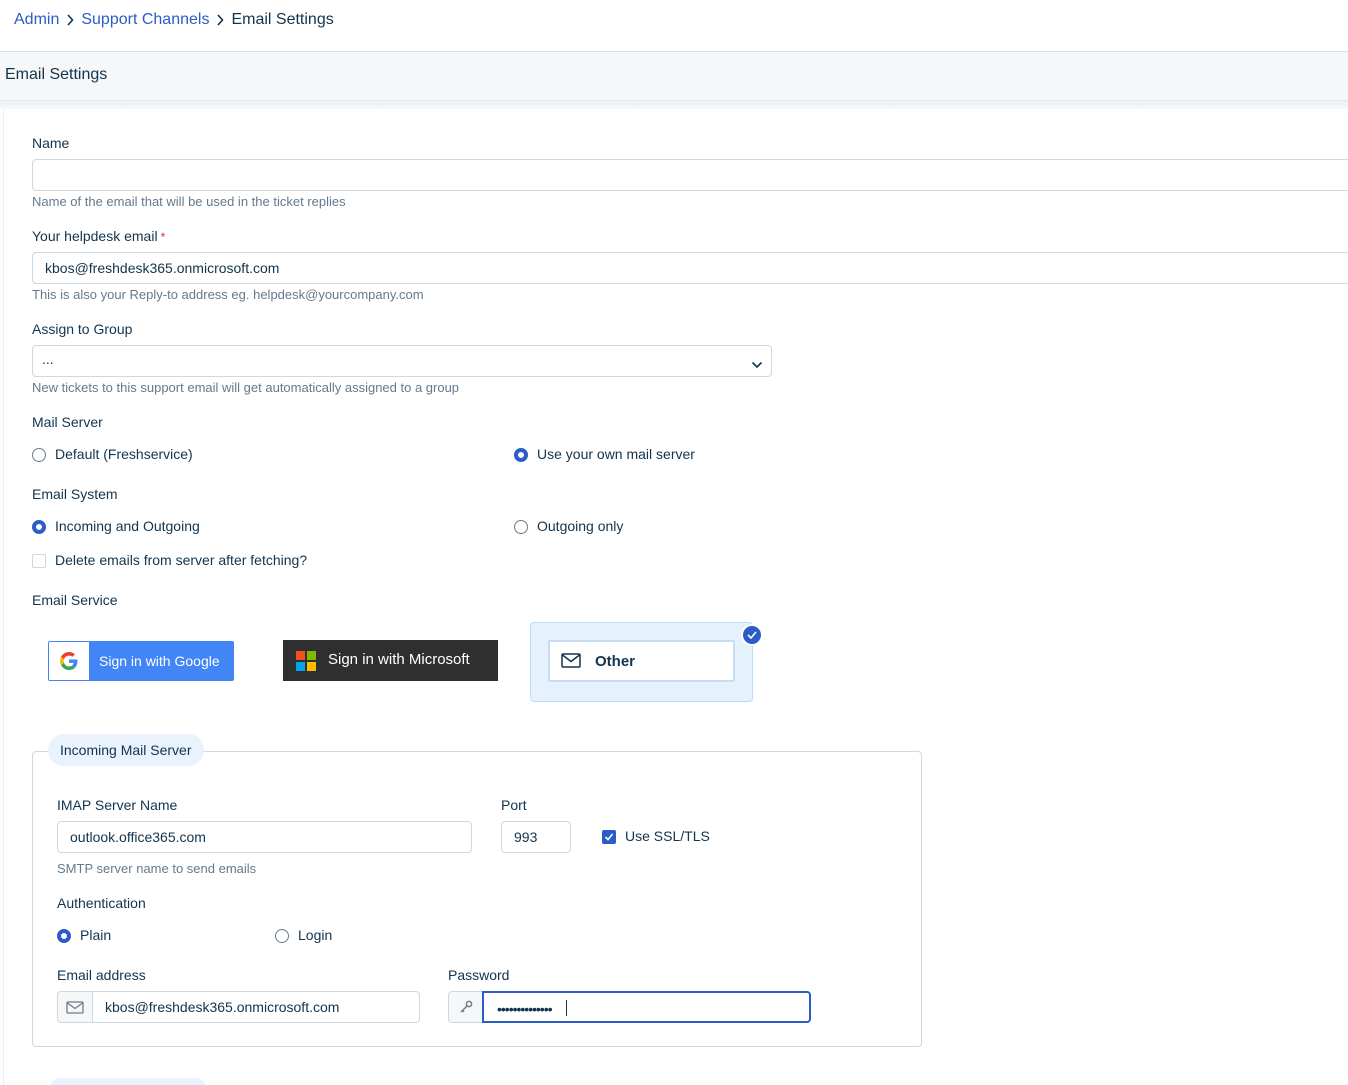  What do you see at coordinates (646, 1007) in the screenshot?
I see `password-input: ••••••••••••••` at bounding box center [646, 1007].